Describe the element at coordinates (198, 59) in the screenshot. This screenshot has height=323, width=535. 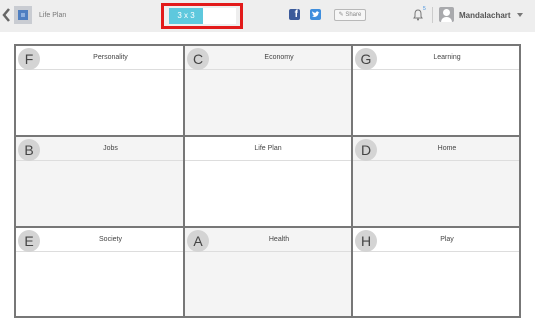
I see `cell-letter: C` at that location.